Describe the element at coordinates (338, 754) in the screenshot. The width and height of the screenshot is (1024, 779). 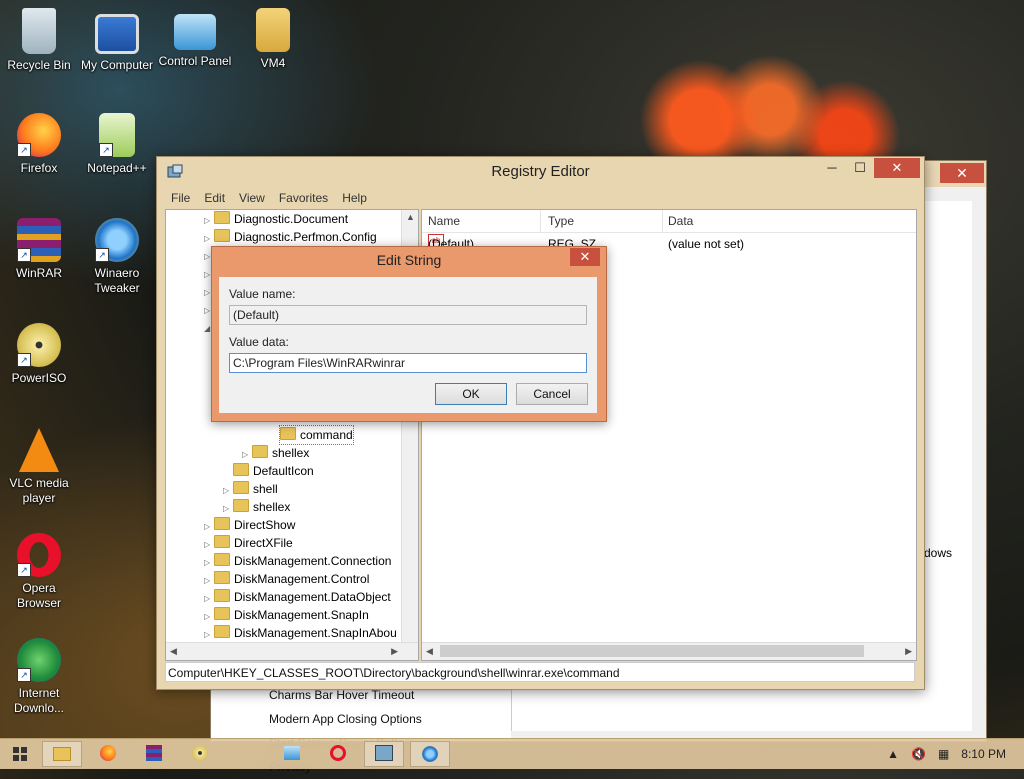
I see `taskbar-opera` at that location.